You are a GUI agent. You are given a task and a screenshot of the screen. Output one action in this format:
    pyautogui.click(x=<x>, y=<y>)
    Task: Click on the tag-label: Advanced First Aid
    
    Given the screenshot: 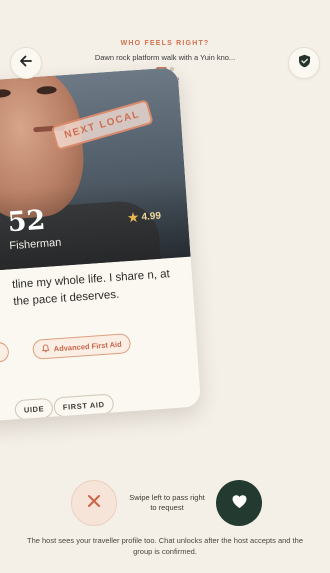 What is the action you would take?
    pyautogui.click(x=87, y=346)
    